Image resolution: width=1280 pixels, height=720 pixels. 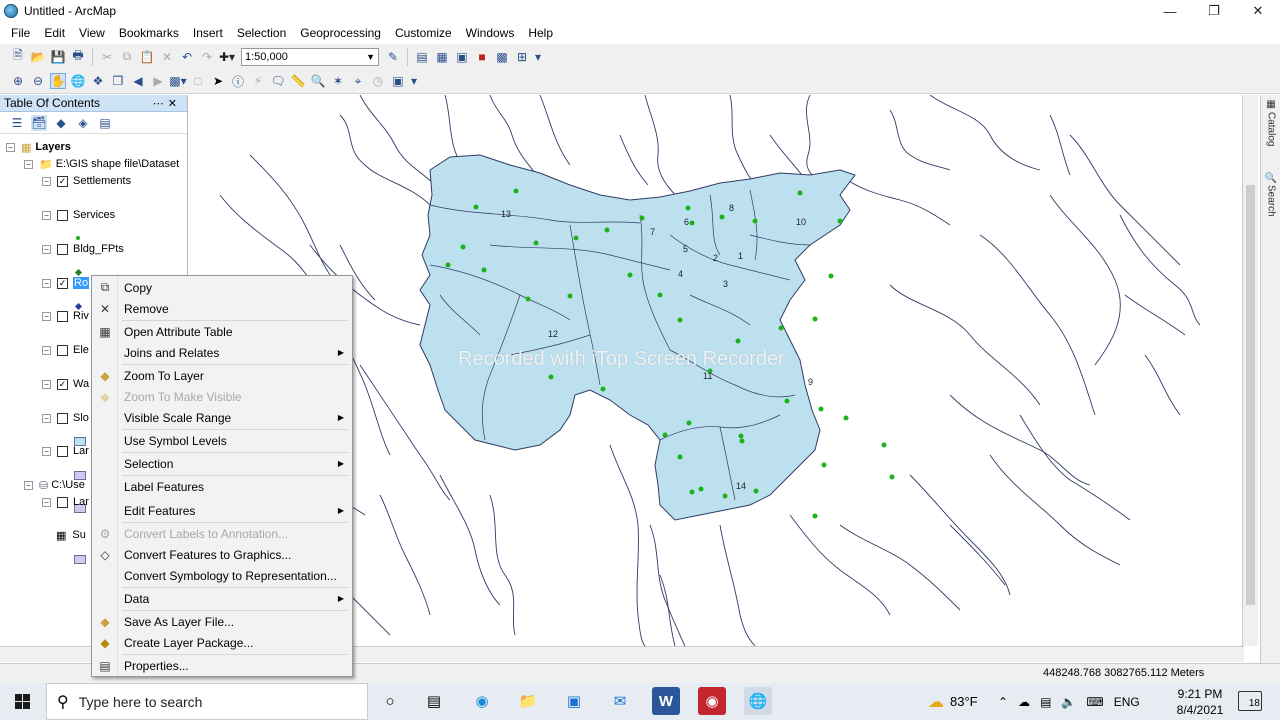 What do you see at coordinates (81, 384) in the screenshot?
I see `layer-name: Wa` at bounding box center [81, 384].